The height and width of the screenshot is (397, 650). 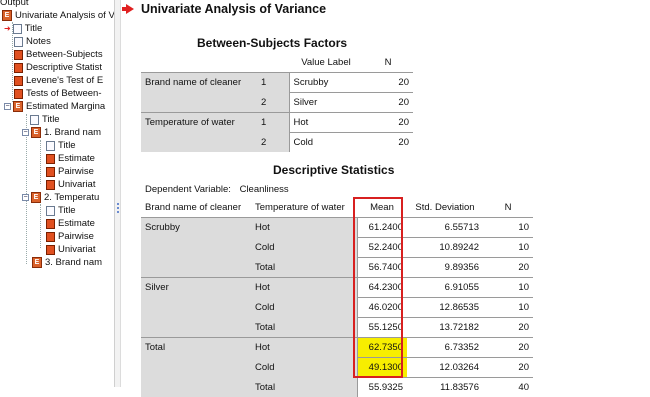 What do you see at coordinates (217, 189) in the screenshot?
I see `dependent-variable-line: Dependent Variable: Cleanliness` at bounding box center [217, 189].